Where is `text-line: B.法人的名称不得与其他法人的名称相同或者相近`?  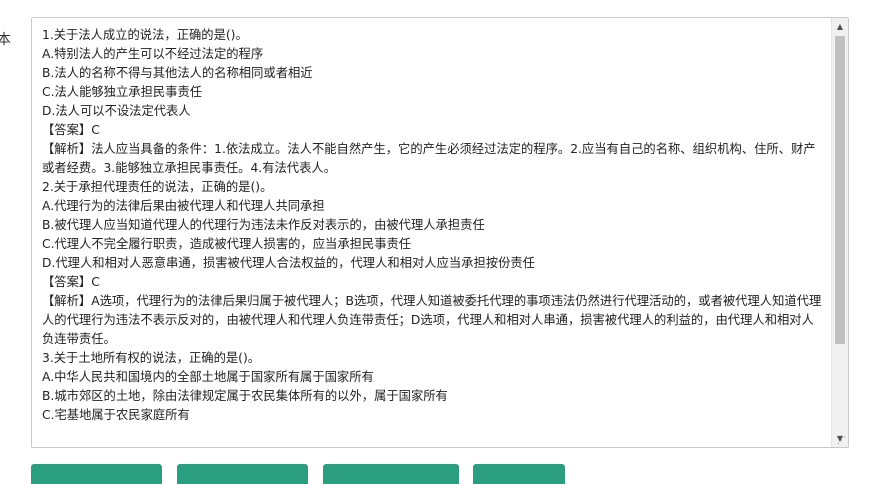 text-line: B.法人的名称不得与其他法人的名称相同或者相近 is located at coordinates (177, 73).